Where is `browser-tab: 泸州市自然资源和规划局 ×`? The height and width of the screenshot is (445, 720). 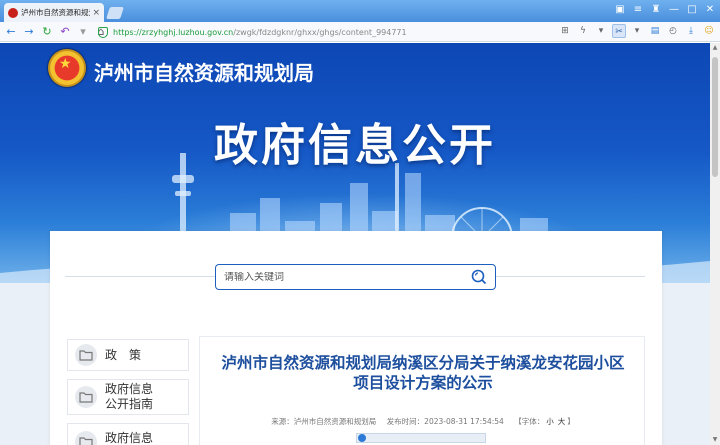 browser-tab: 泸州市自然资源和规划局 × is located at coordinates (54, 12).